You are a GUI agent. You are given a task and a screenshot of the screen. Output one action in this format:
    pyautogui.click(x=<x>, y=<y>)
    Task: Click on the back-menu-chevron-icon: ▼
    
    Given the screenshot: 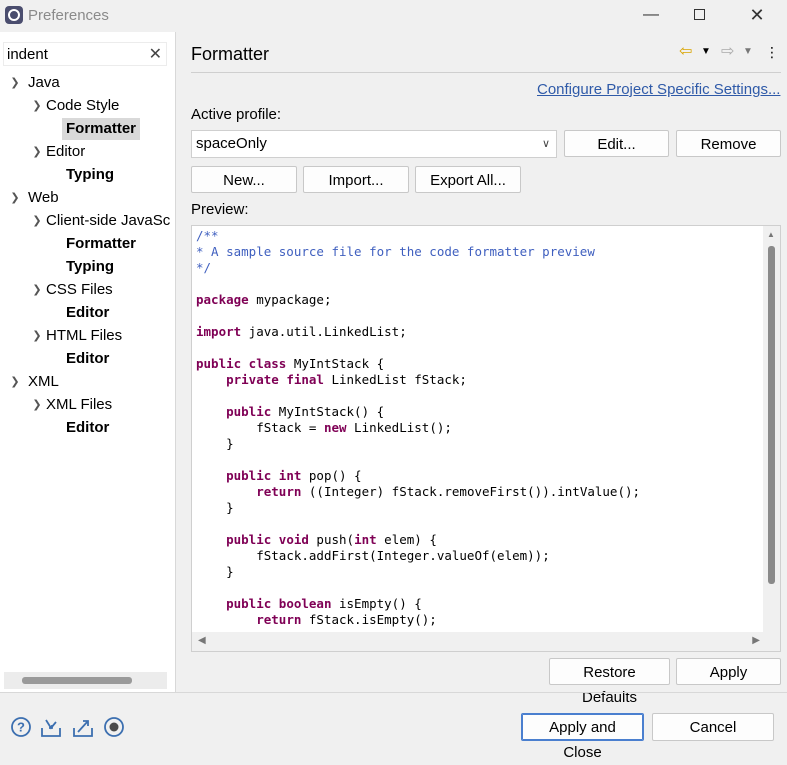 What is the action you would take?
    pyautogui.click(x=706, y=52)
    